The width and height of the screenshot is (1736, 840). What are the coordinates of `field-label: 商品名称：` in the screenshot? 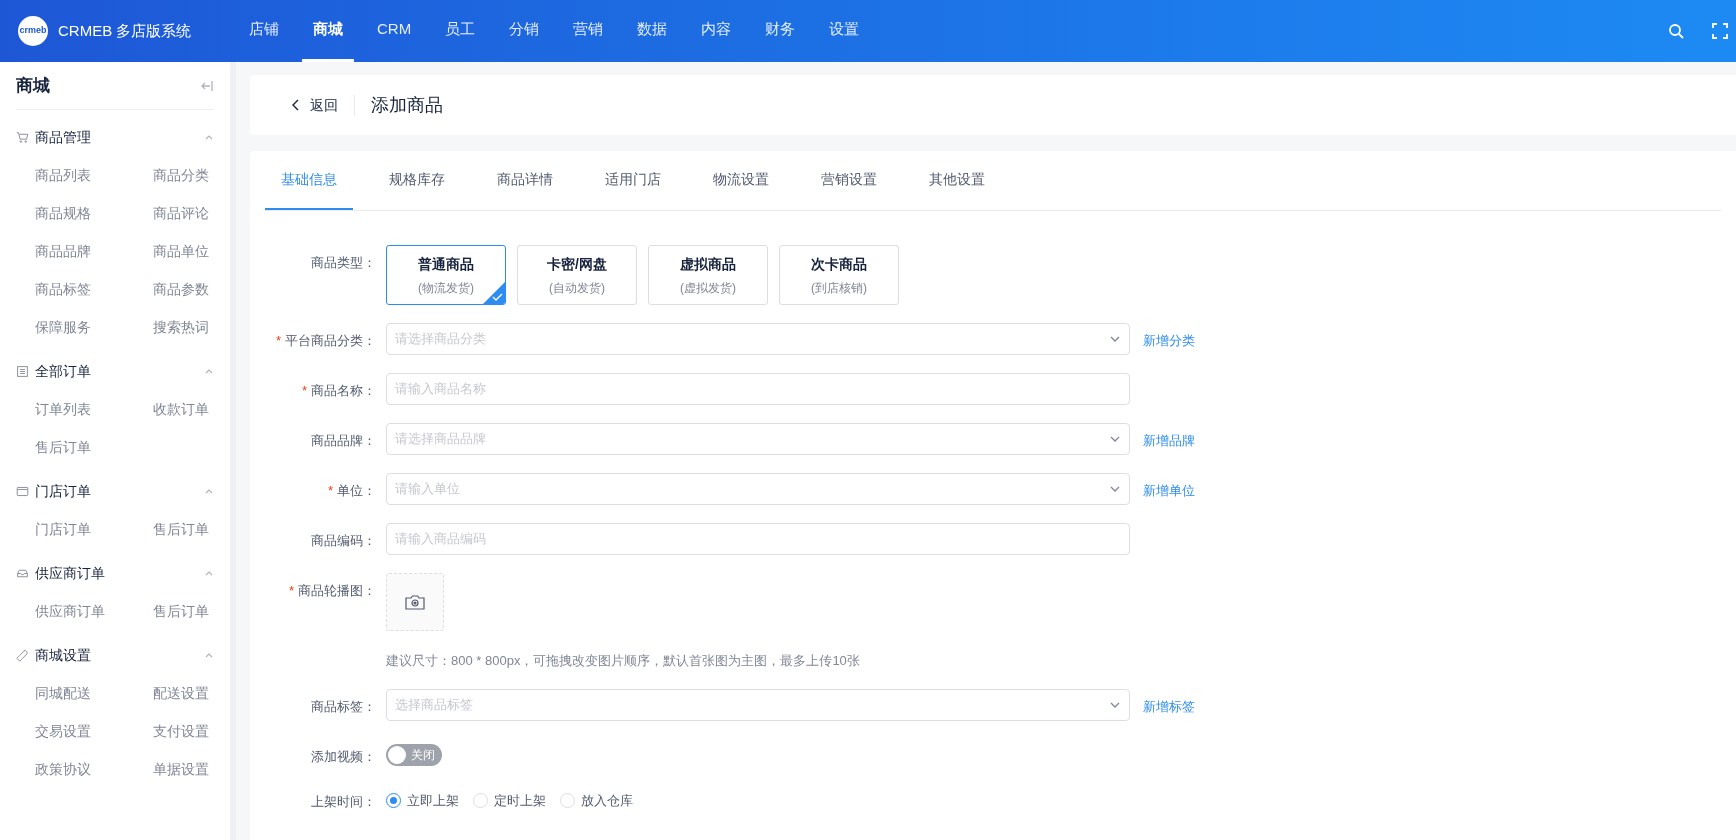 It's located at (343, 391).